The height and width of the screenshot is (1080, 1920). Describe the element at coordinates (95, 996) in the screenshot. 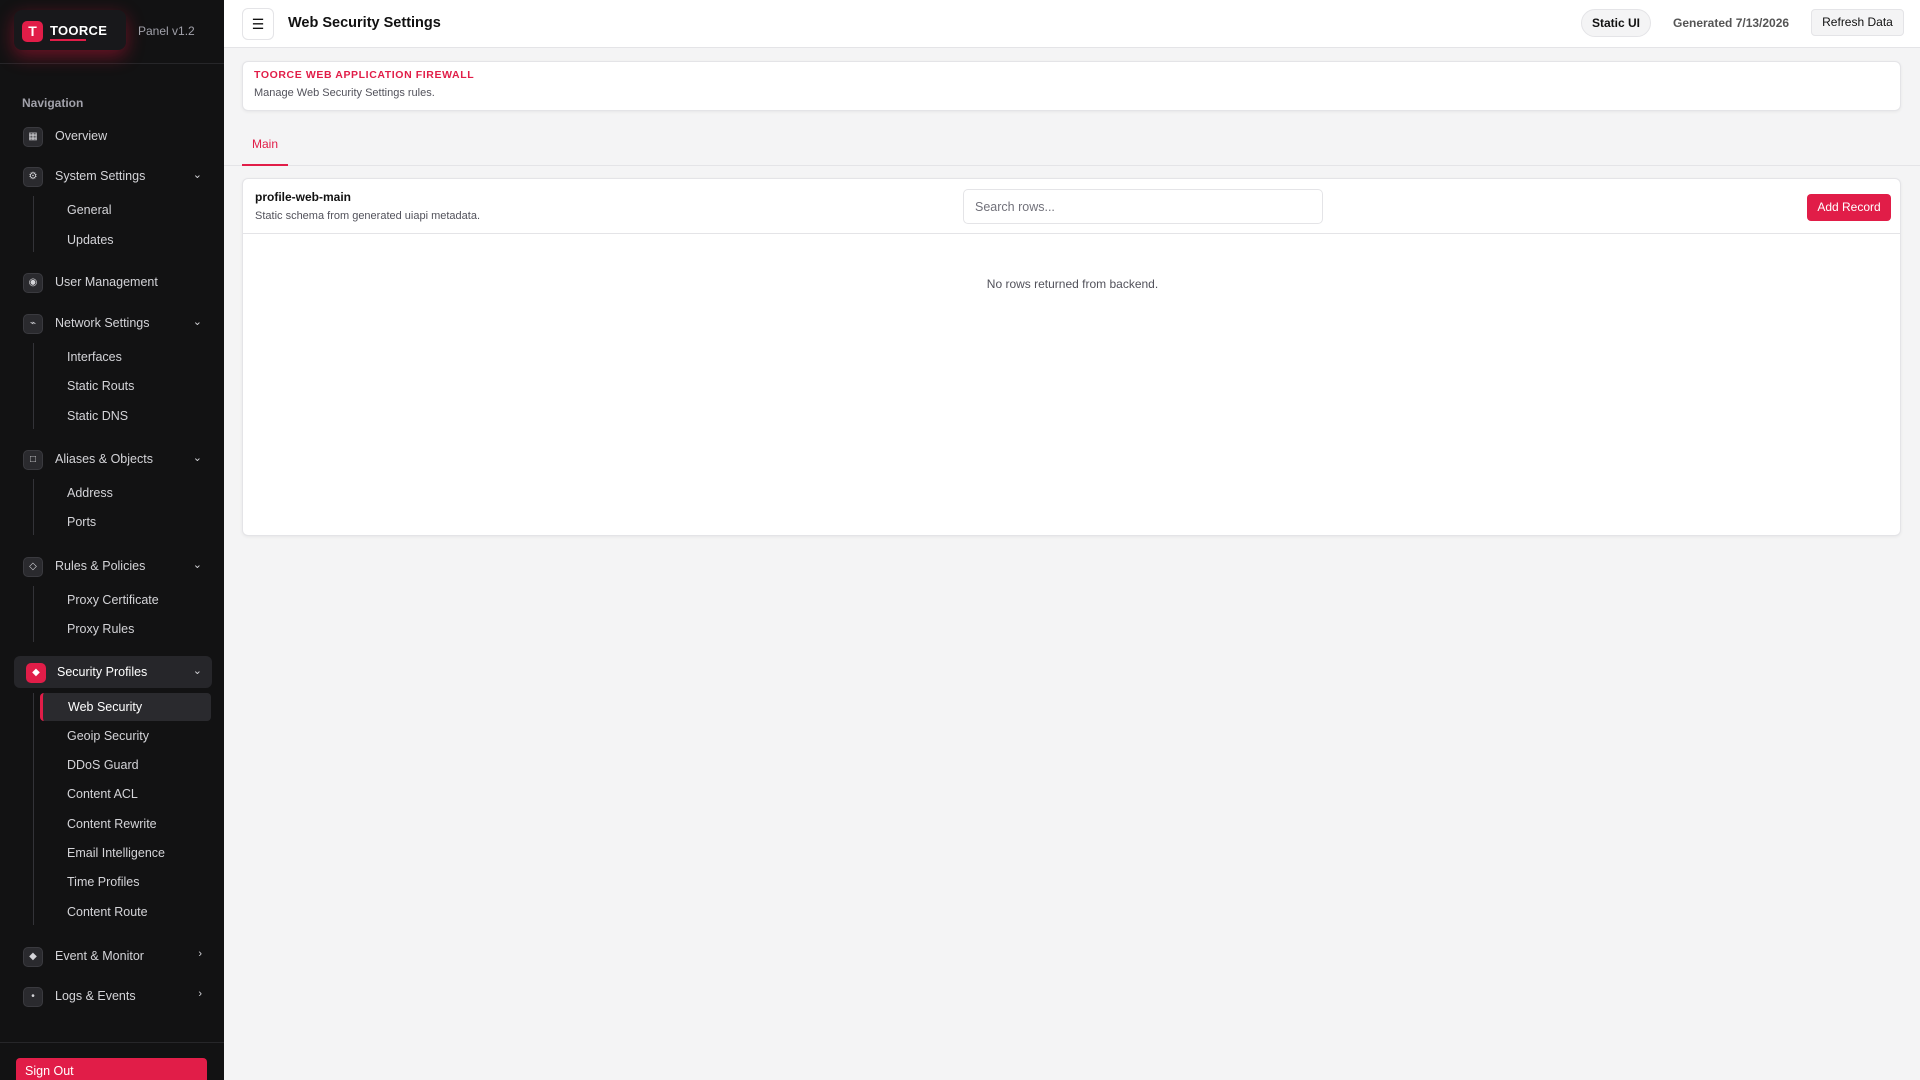

I see `sidebar-item-label: Logs & Events` at that location.